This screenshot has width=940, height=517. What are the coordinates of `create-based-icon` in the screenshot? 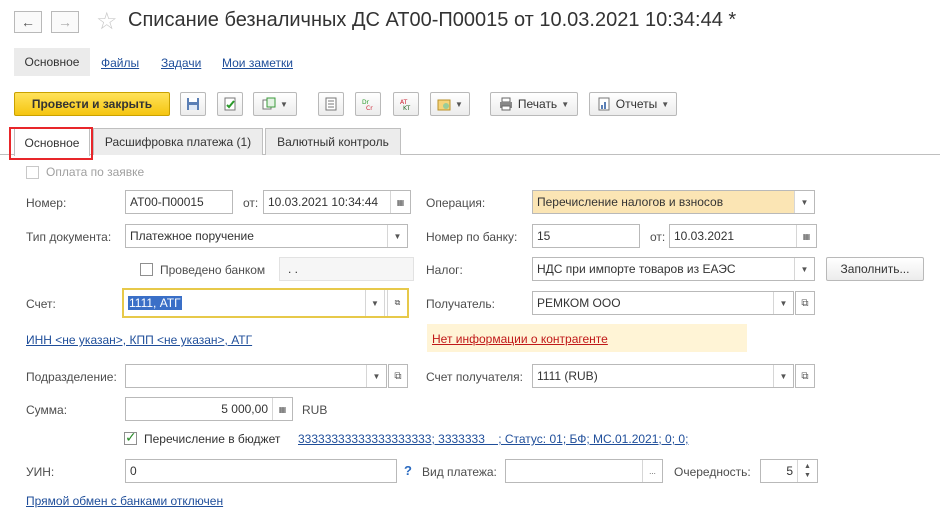 It's located at (269, 103).